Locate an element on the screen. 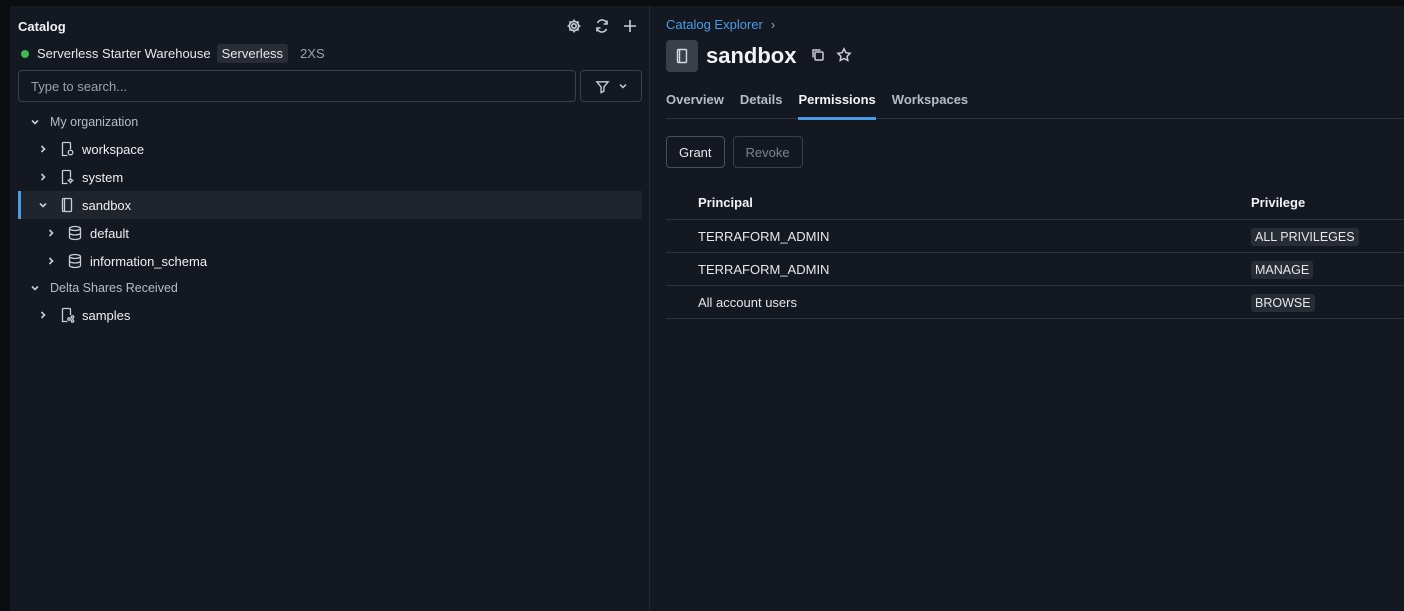 The image size is (1404, 611). add-icon is located at coordinates (630, 26).